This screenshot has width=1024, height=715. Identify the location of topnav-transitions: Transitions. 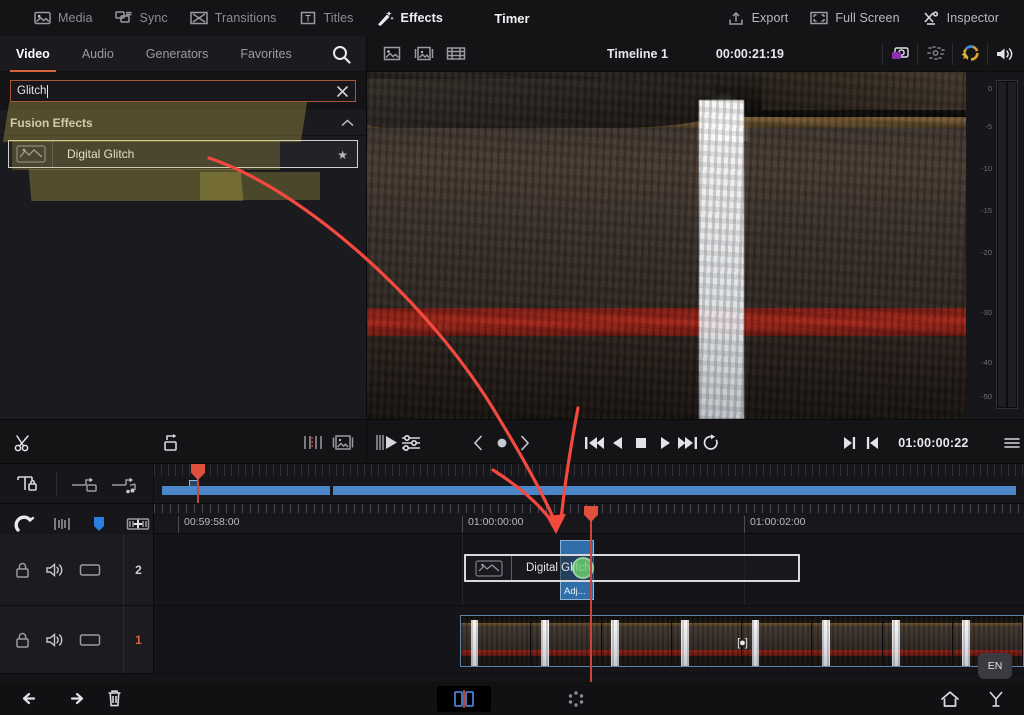
(233, 18).